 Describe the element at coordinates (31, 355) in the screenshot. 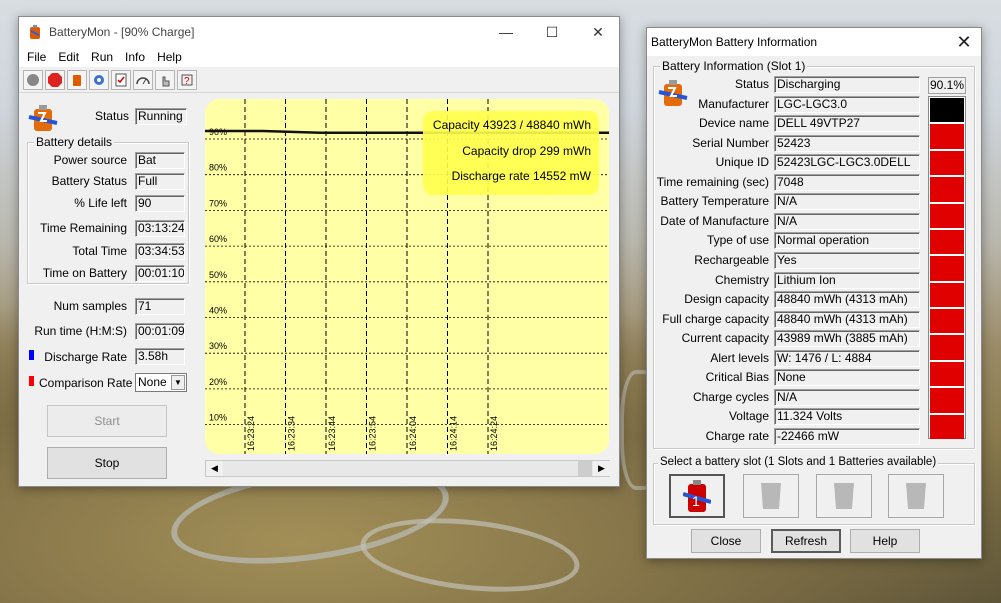

I see `discharge-color-swatch` at that location.